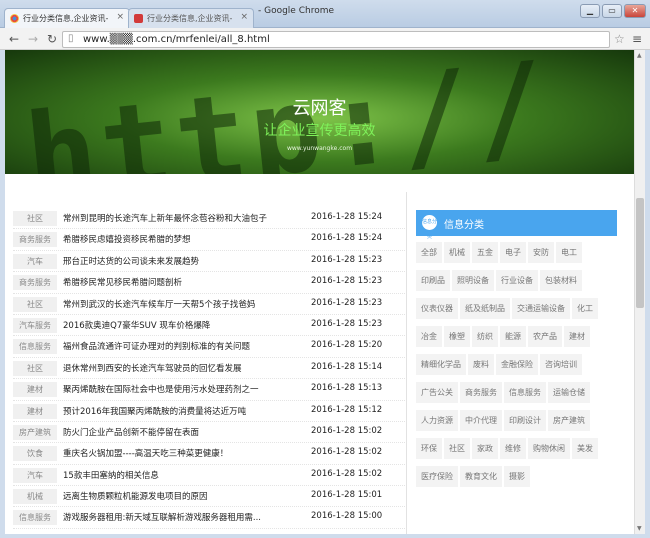  I want to click on news-title-link: 常州到武汉的长途汽车候车厅一天帮5个孩子找爸妈, so click(183, 304).